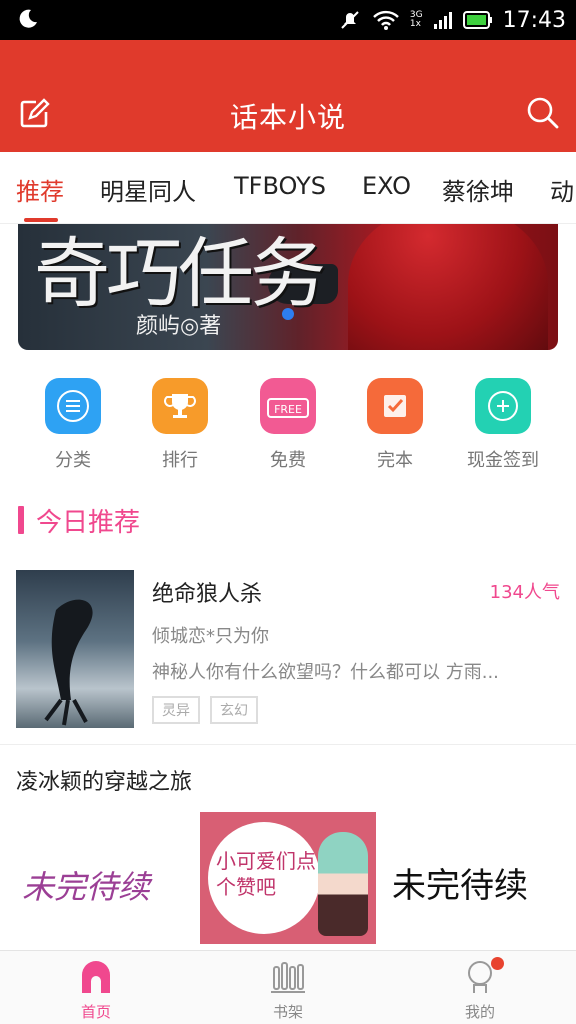  I want to click on tab-anime: 动, so click(562, 189).